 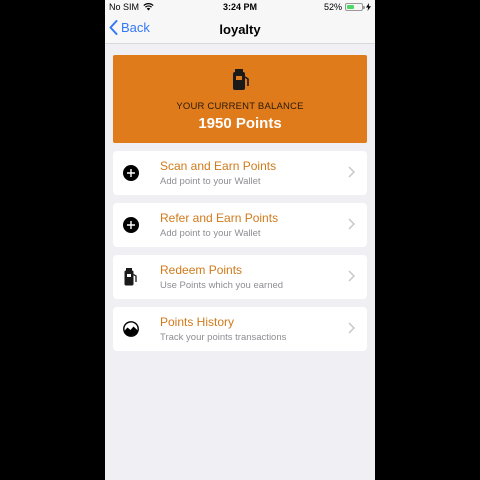 I want to click on battery-fill, so click(x=351, y=7).